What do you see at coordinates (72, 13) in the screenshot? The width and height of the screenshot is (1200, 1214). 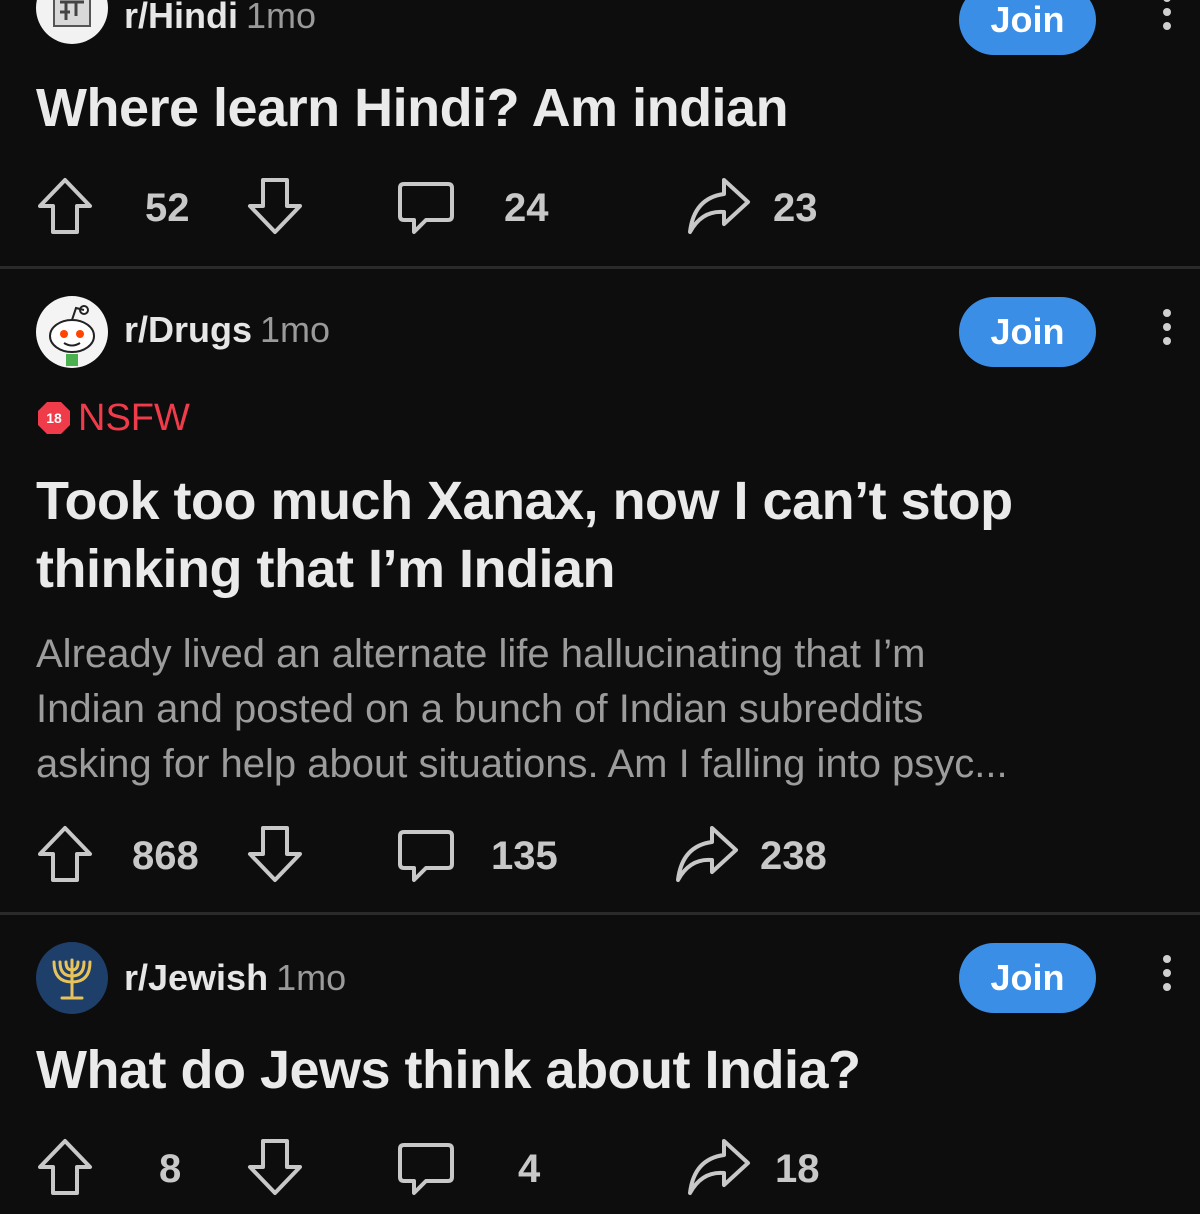 I see `hindi-letter-icon` at bounding box center [72, 13].